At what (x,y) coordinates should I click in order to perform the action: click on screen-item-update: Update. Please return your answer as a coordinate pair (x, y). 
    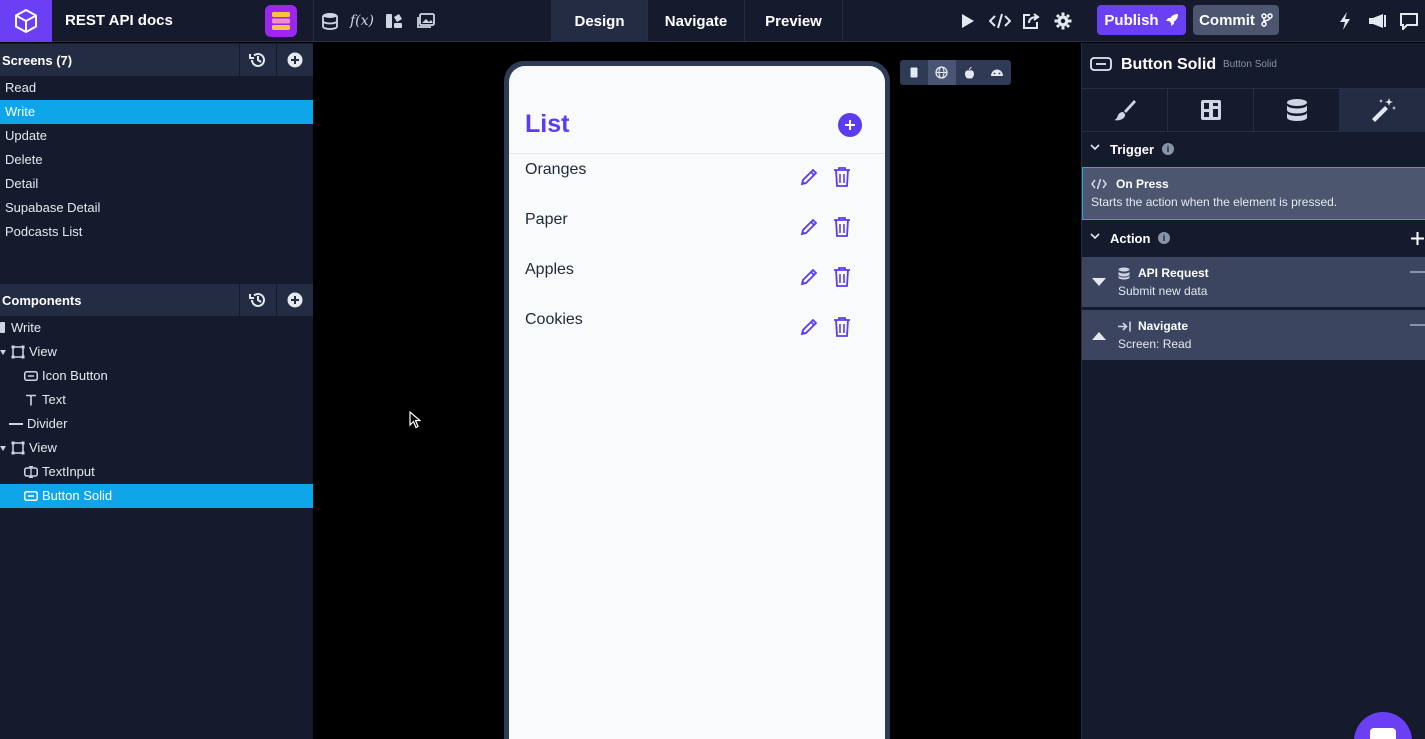
    Looking at the image, I should click on (156, 136).